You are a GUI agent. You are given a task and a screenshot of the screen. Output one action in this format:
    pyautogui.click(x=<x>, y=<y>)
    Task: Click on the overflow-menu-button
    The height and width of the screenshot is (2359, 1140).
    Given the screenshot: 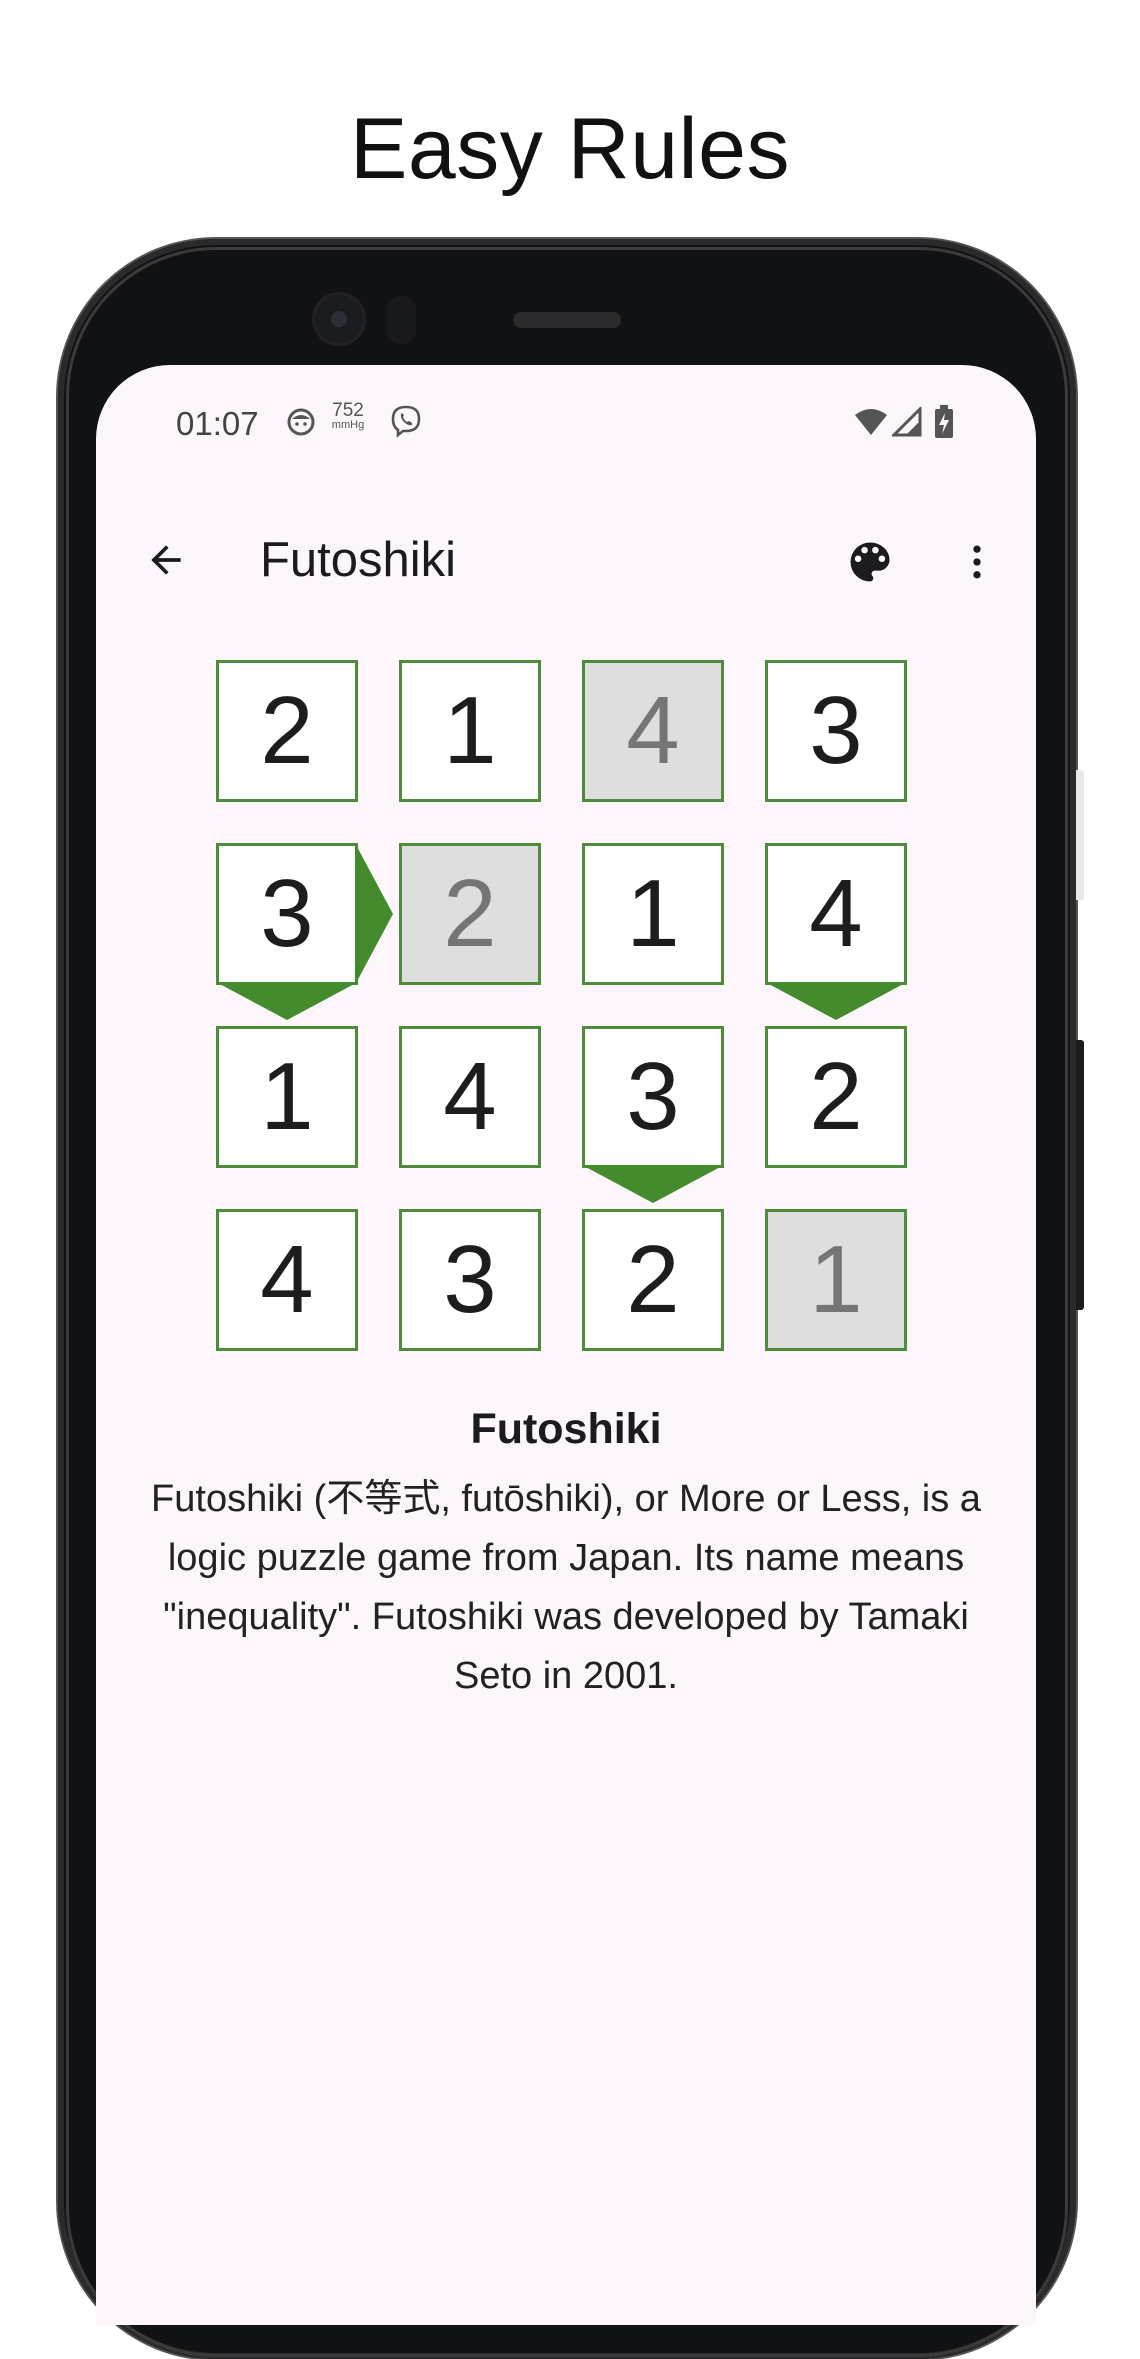 What is the action you would take?
    pyautogui.click(x=977, y=562)
    